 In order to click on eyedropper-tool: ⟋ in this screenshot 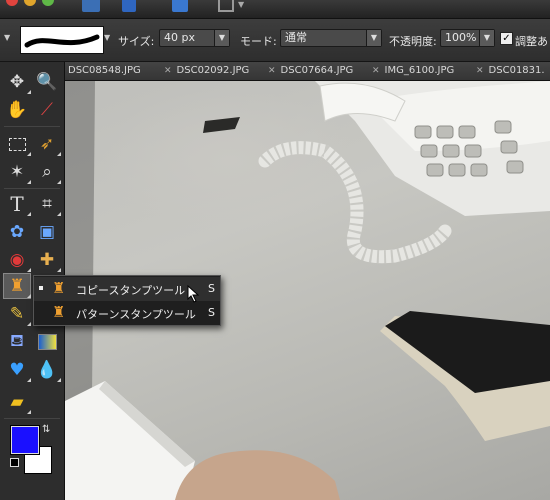, I will do `click(47, 110)`.